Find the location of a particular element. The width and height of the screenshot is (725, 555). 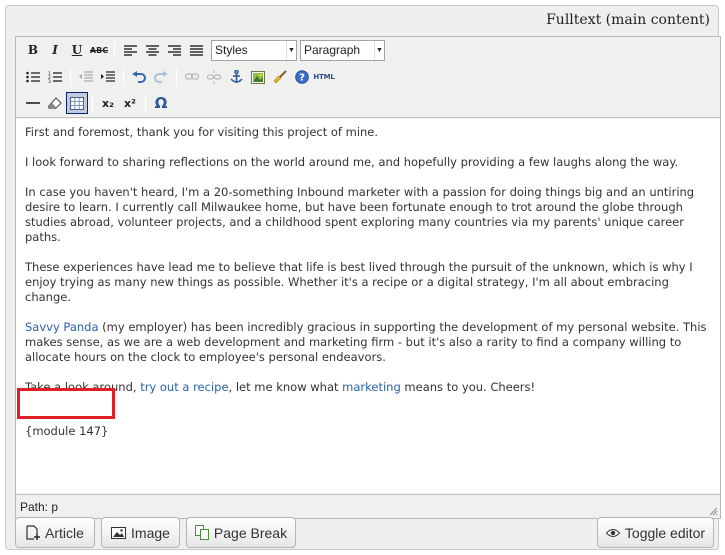

superscript-button: x² is located at coordinates (130, 103).